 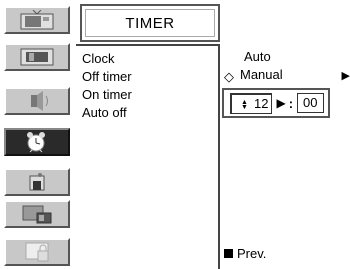 I want to click on sidebar-item-special, so click(x=37, y=182).